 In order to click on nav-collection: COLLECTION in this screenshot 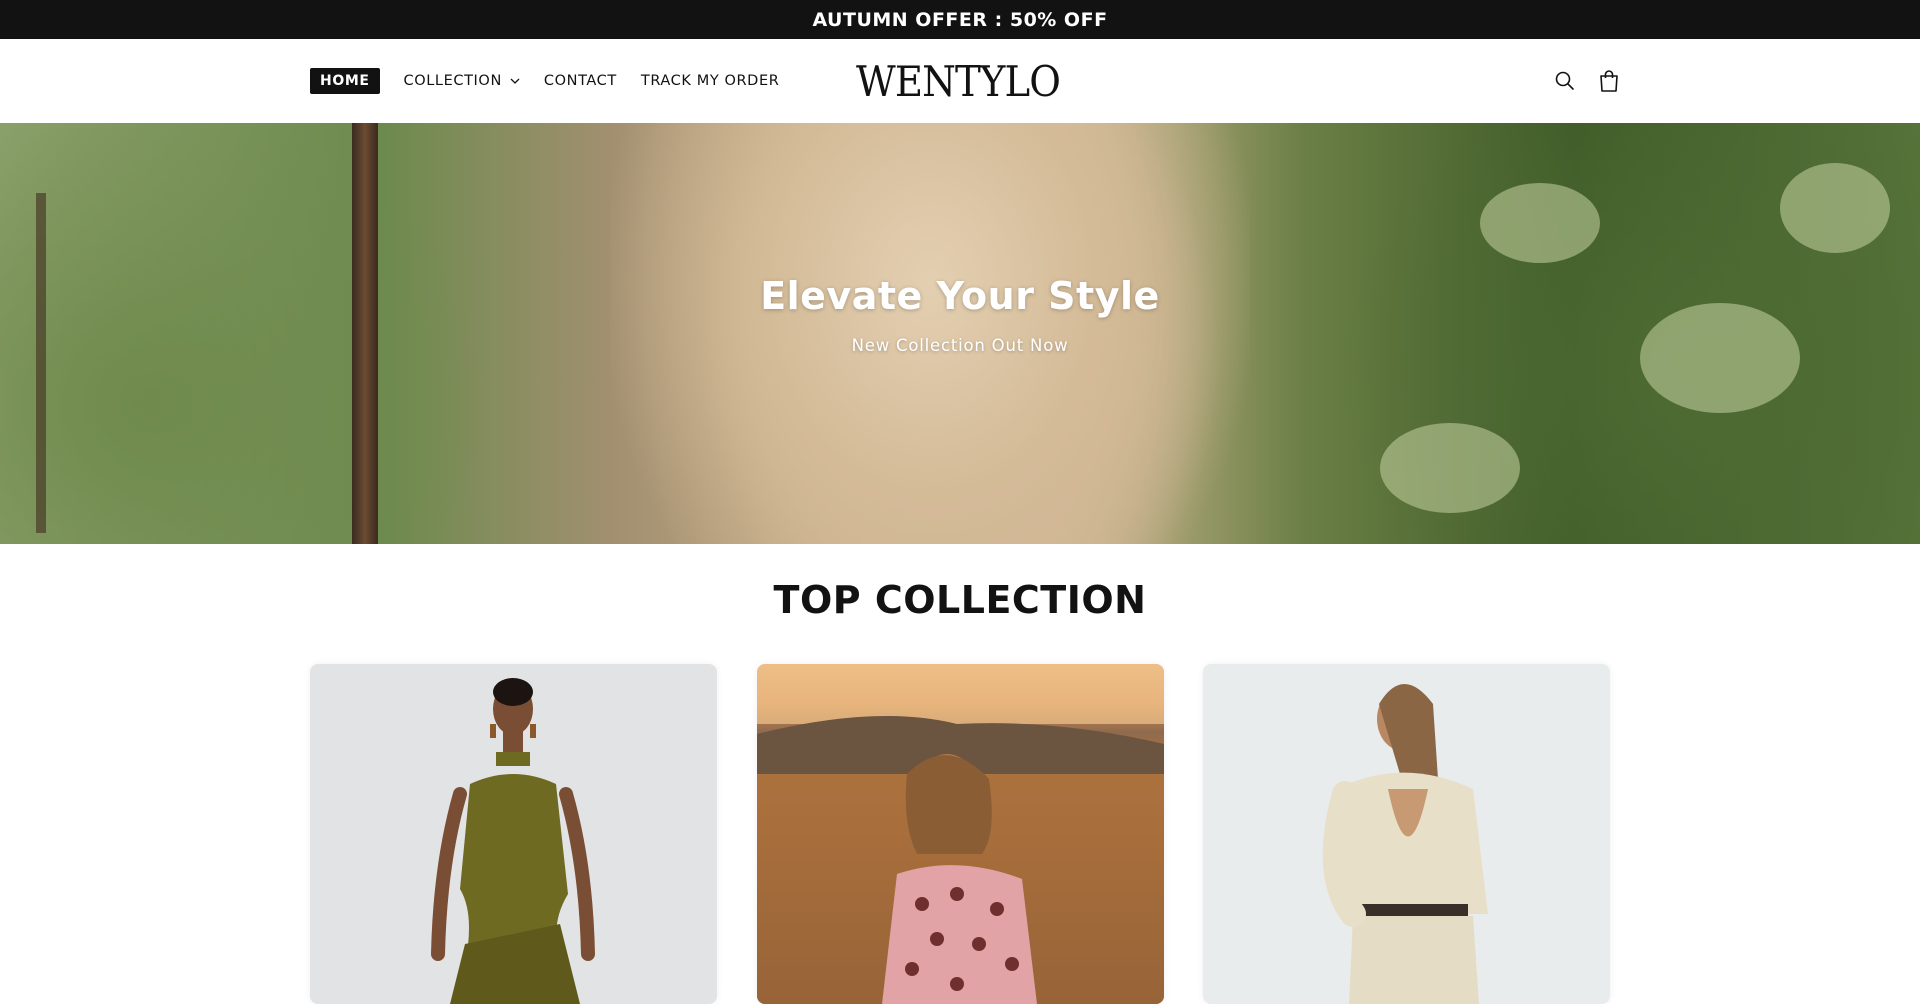, I will do `click(462, 81)`.